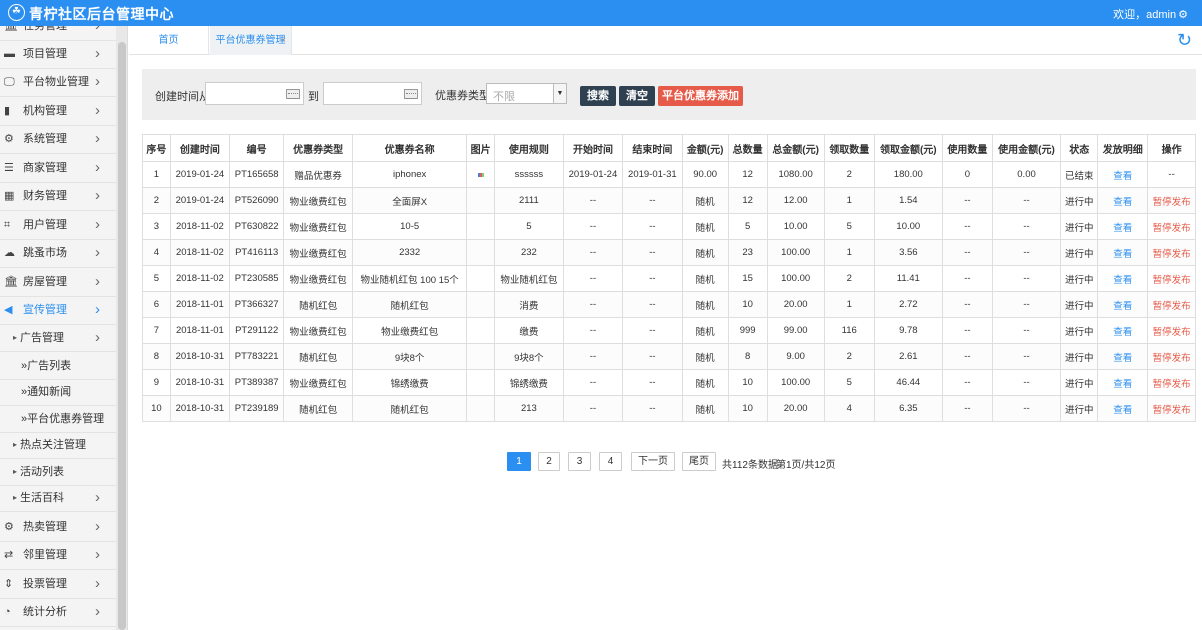 This screenshot has height=630, width=1202. What do you see at coordinates (58, 584) in the screenshot?
I see `sidebar-item-13: ⇕ 投票管理 ›` at bounding box center [58, 584].